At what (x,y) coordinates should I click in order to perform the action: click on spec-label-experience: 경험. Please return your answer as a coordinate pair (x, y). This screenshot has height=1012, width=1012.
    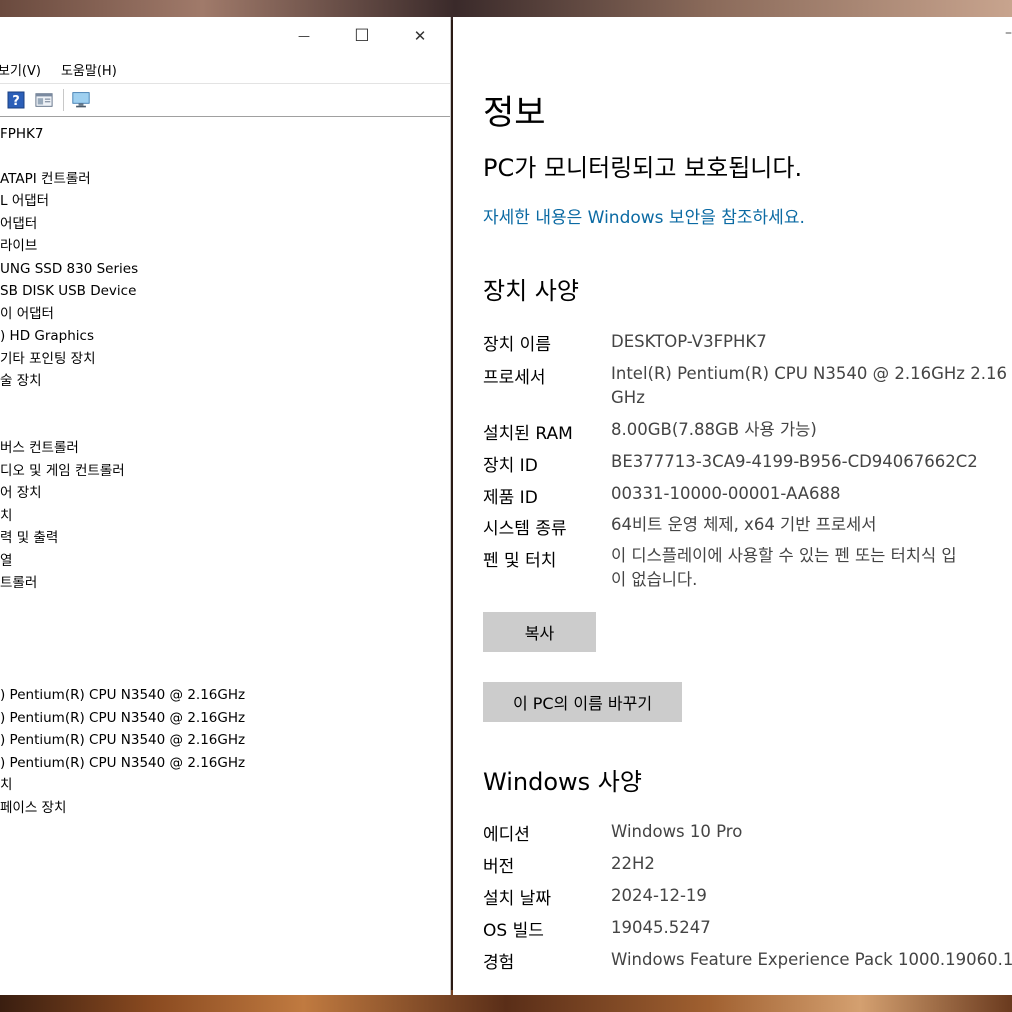
    Looking at the image, I should click on (499, 963).